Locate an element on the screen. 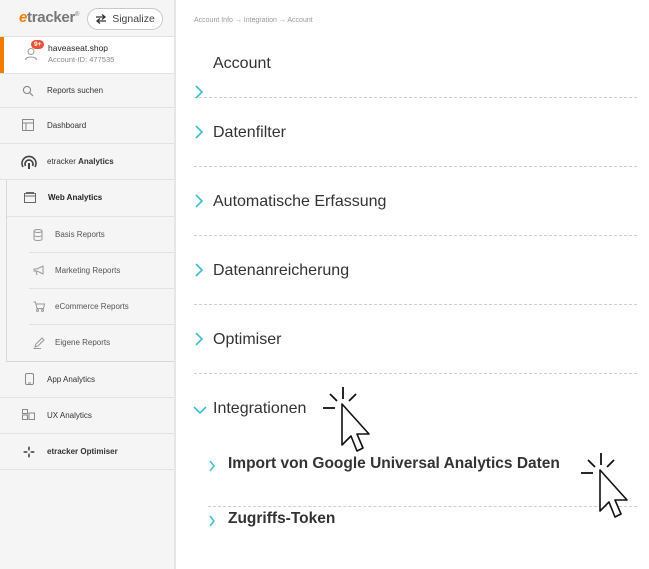  sidebar-item-basis-reports: Basis Reports is located at coordinates (101, 235).